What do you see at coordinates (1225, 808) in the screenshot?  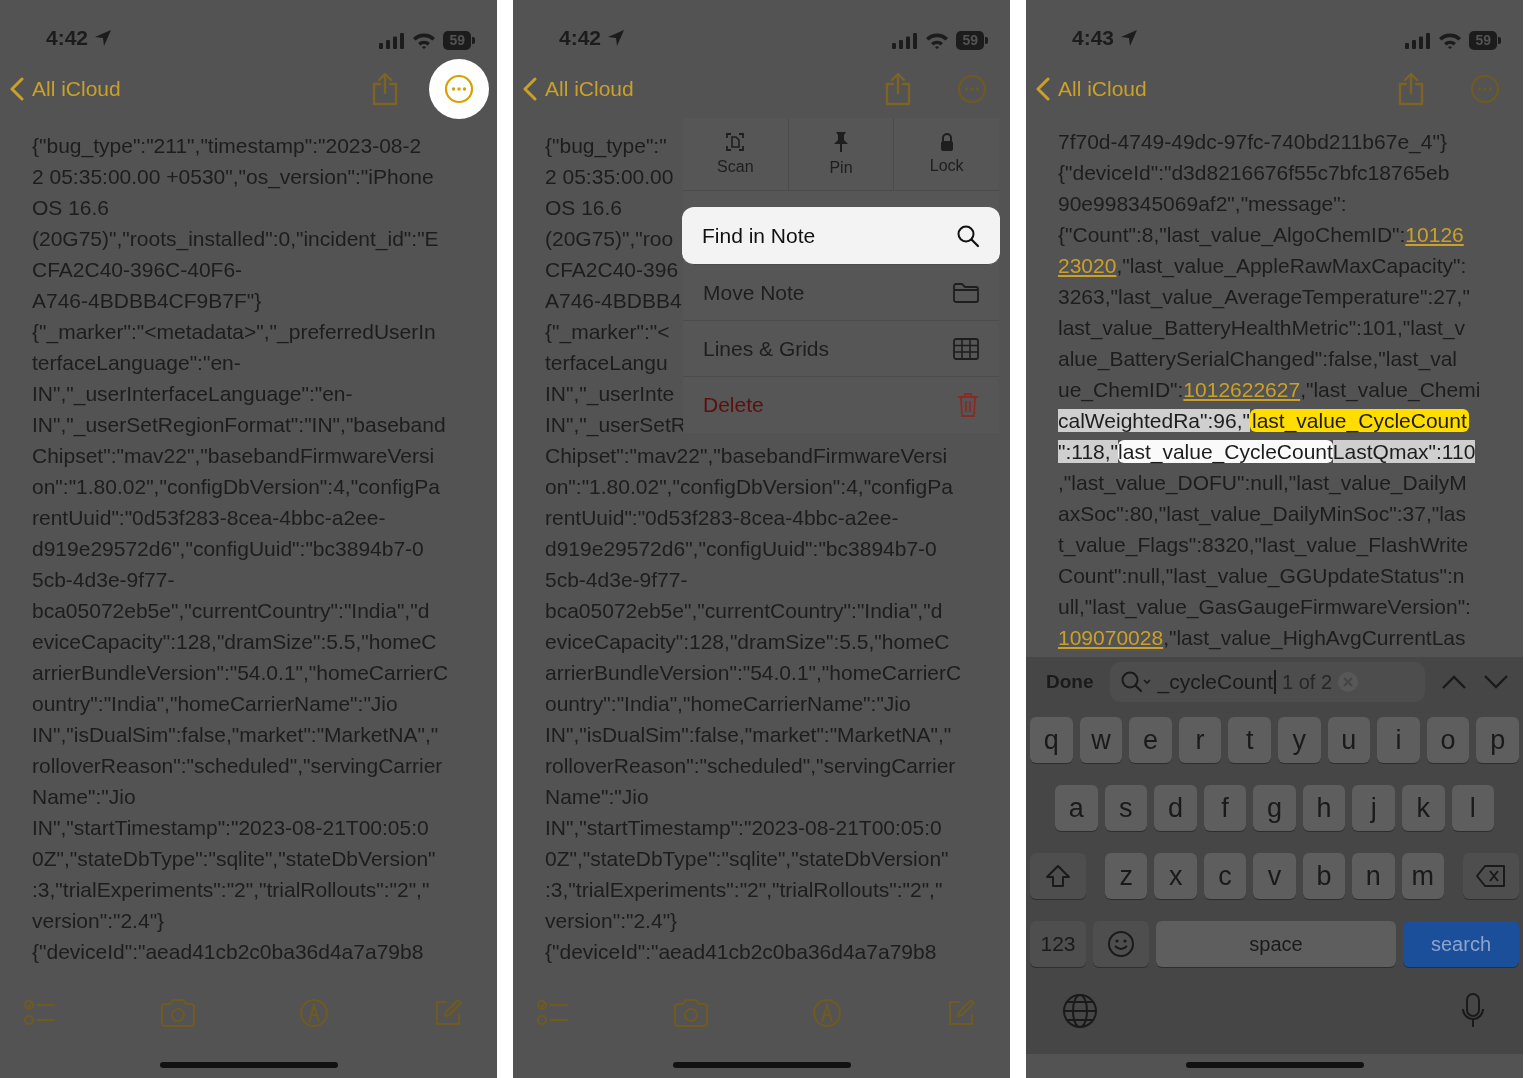 I see `keyboard-key: f` at bounding box center [1225, 808].